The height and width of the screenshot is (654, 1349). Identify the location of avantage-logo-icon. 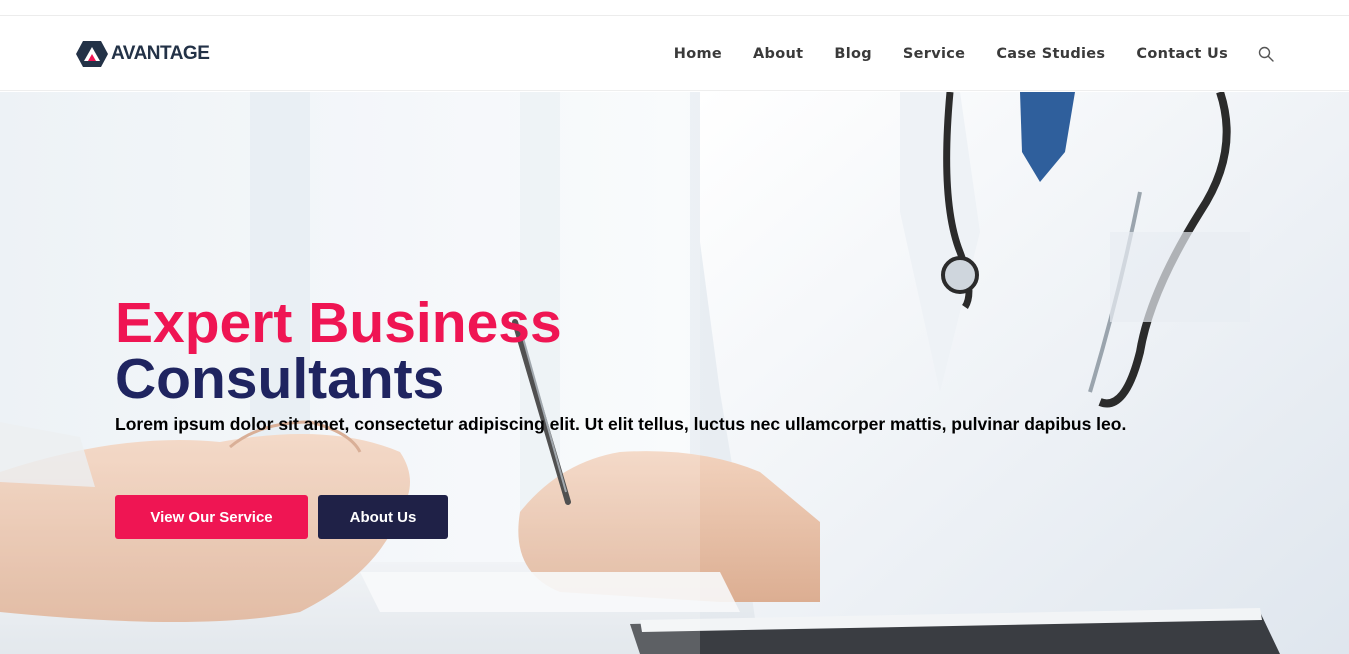
(92, 54).